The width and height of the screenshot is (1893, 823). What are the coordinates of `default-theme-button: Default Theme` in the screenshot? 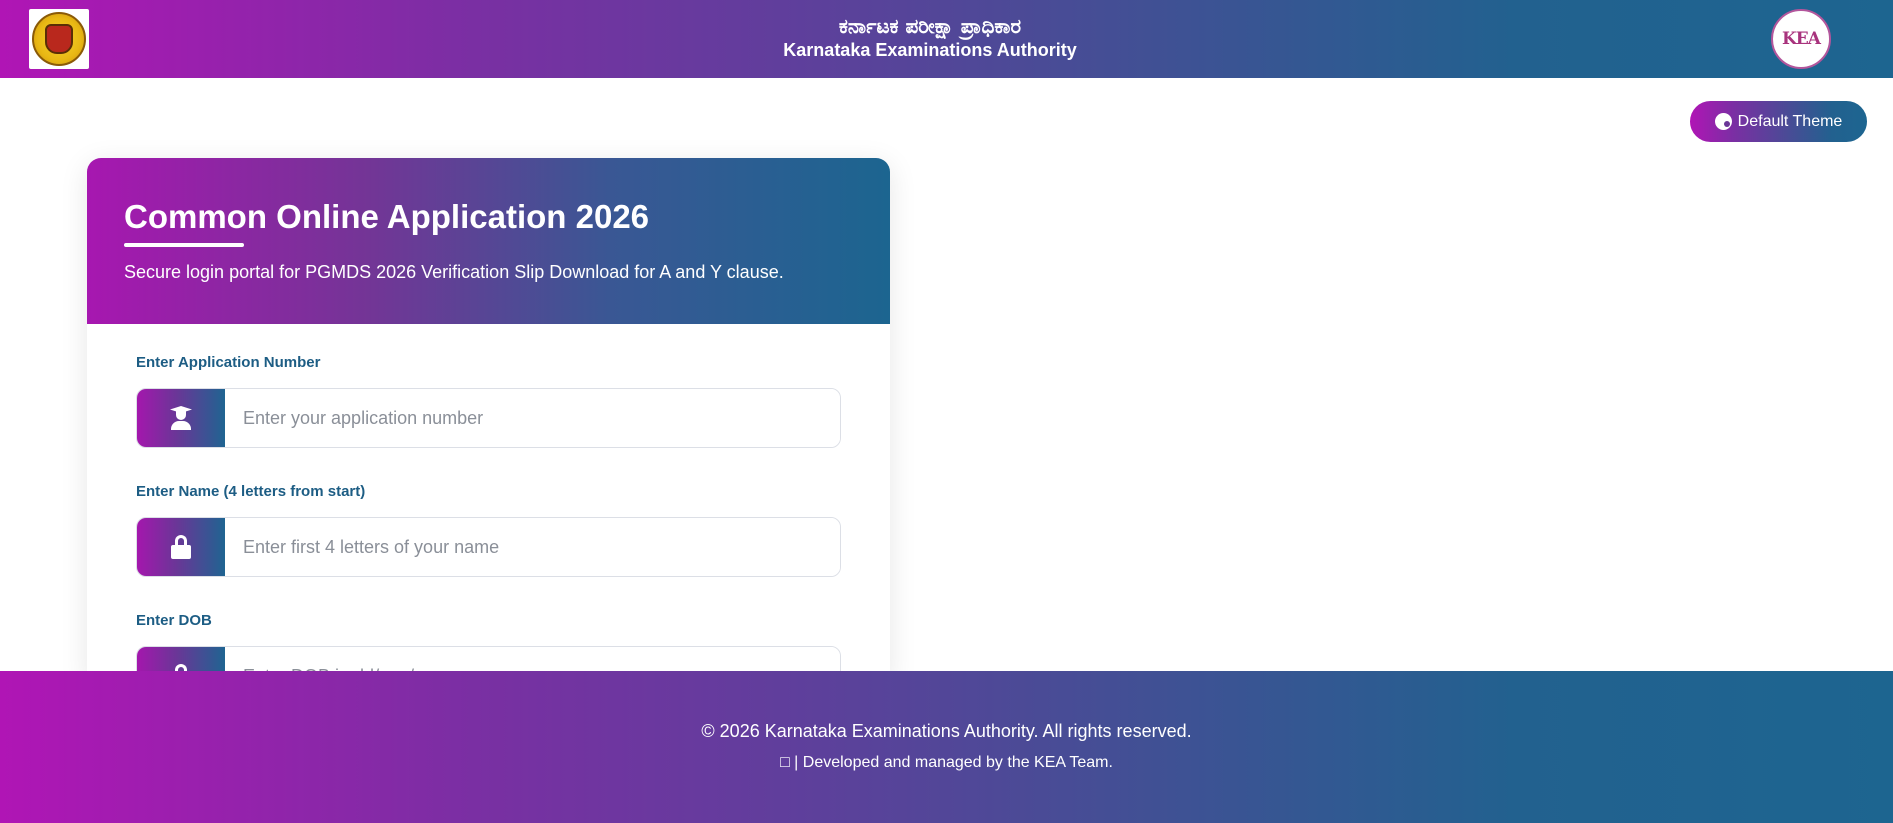 It's located at (1778, 121).